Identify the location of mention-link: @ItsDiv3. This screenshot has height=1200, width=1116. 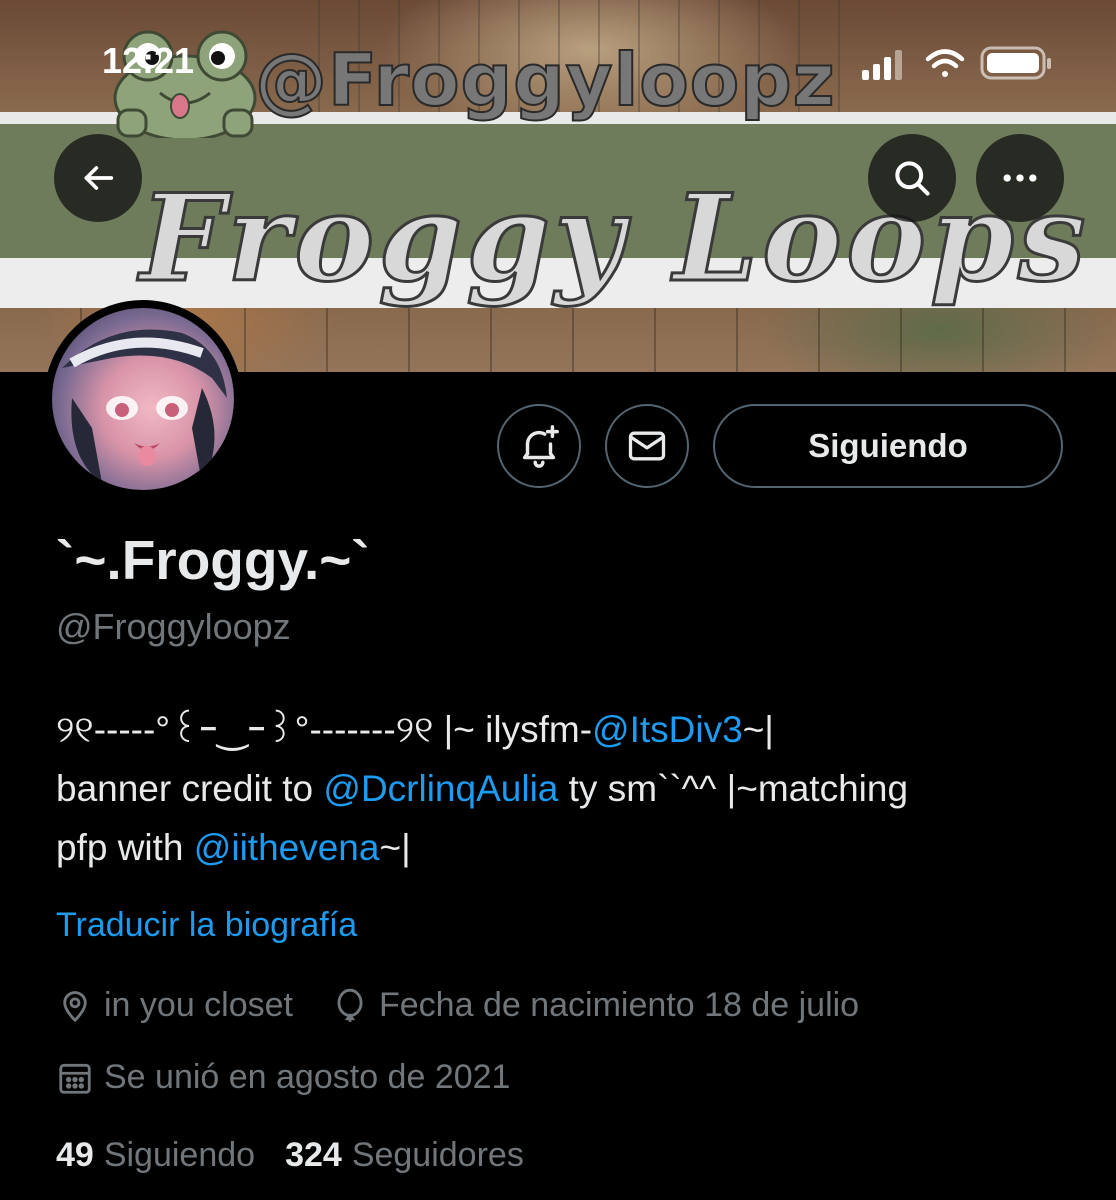
(667, 729).